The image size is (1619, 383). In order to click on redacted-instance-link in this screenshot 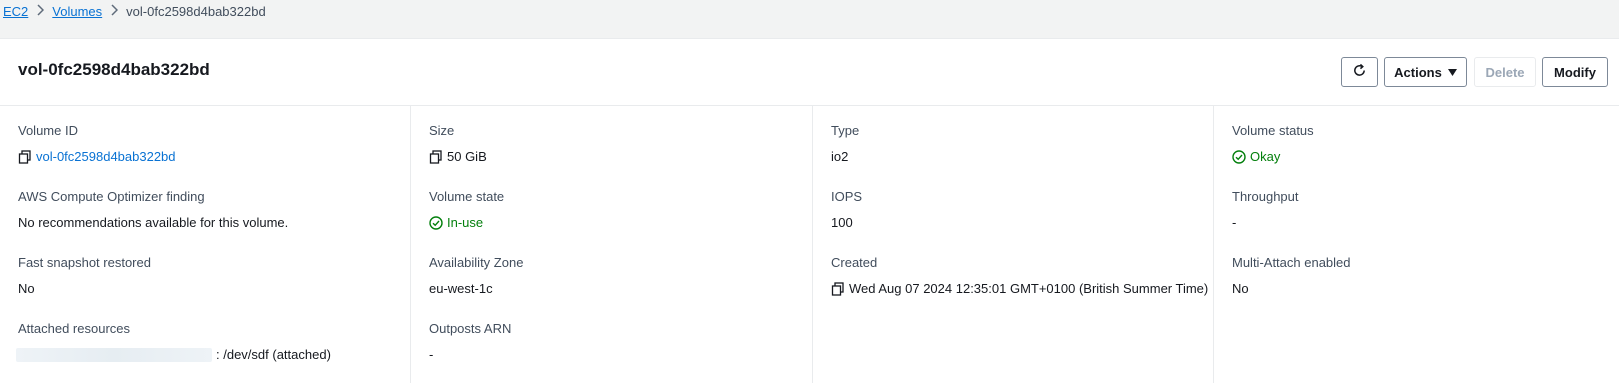, I will do `click(114, 354)`.